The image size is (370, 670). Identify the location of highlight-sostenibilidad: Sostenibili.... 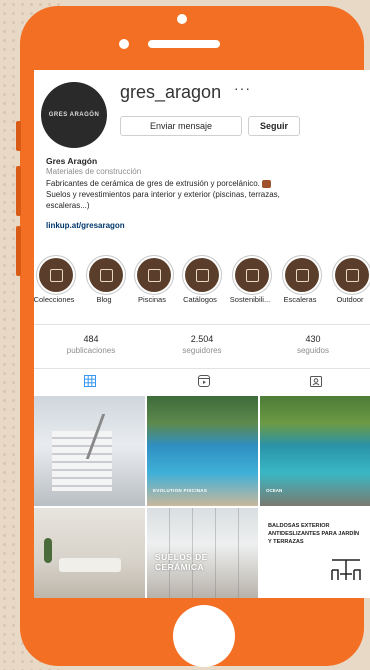
(251, 279).